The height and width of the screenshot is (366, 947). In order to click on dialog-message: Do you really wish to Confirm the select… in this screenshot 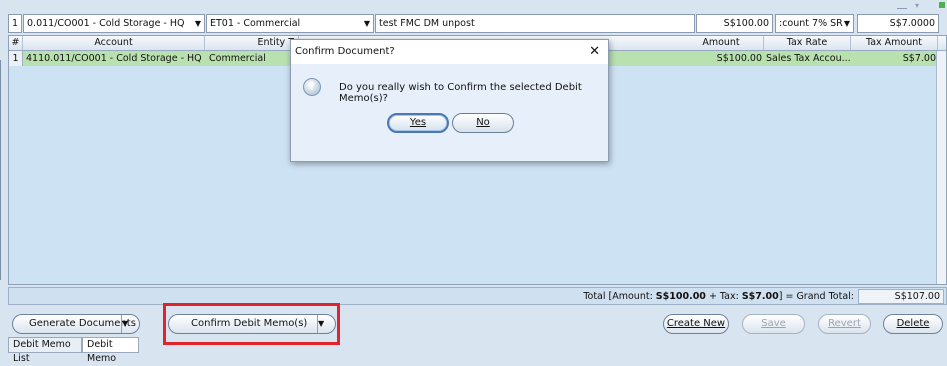, I will do `click(460, 93)`.